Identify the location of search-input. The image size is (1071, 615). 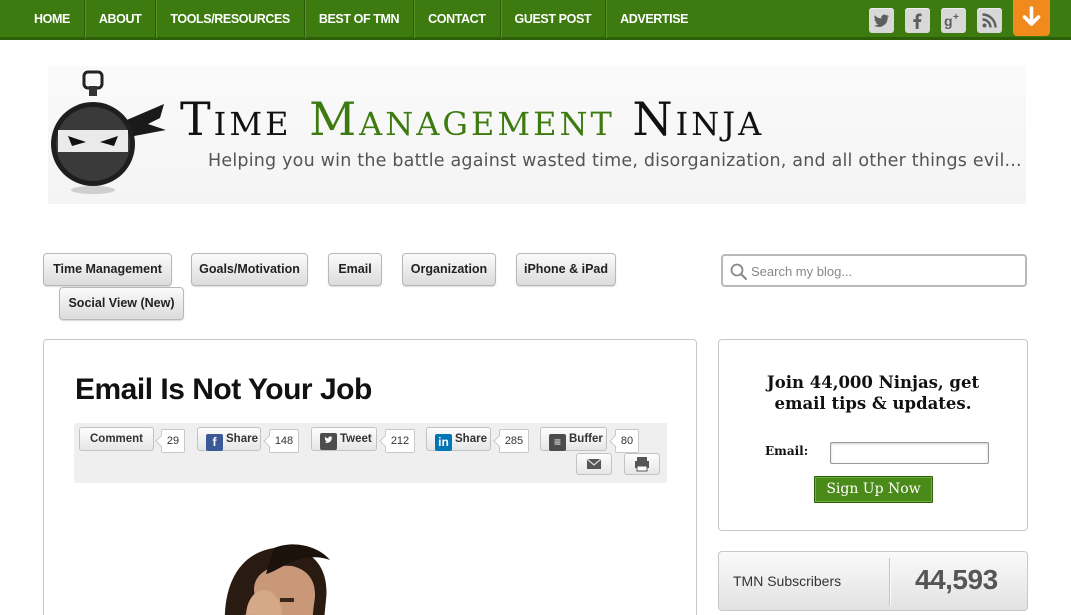
(881, 271).